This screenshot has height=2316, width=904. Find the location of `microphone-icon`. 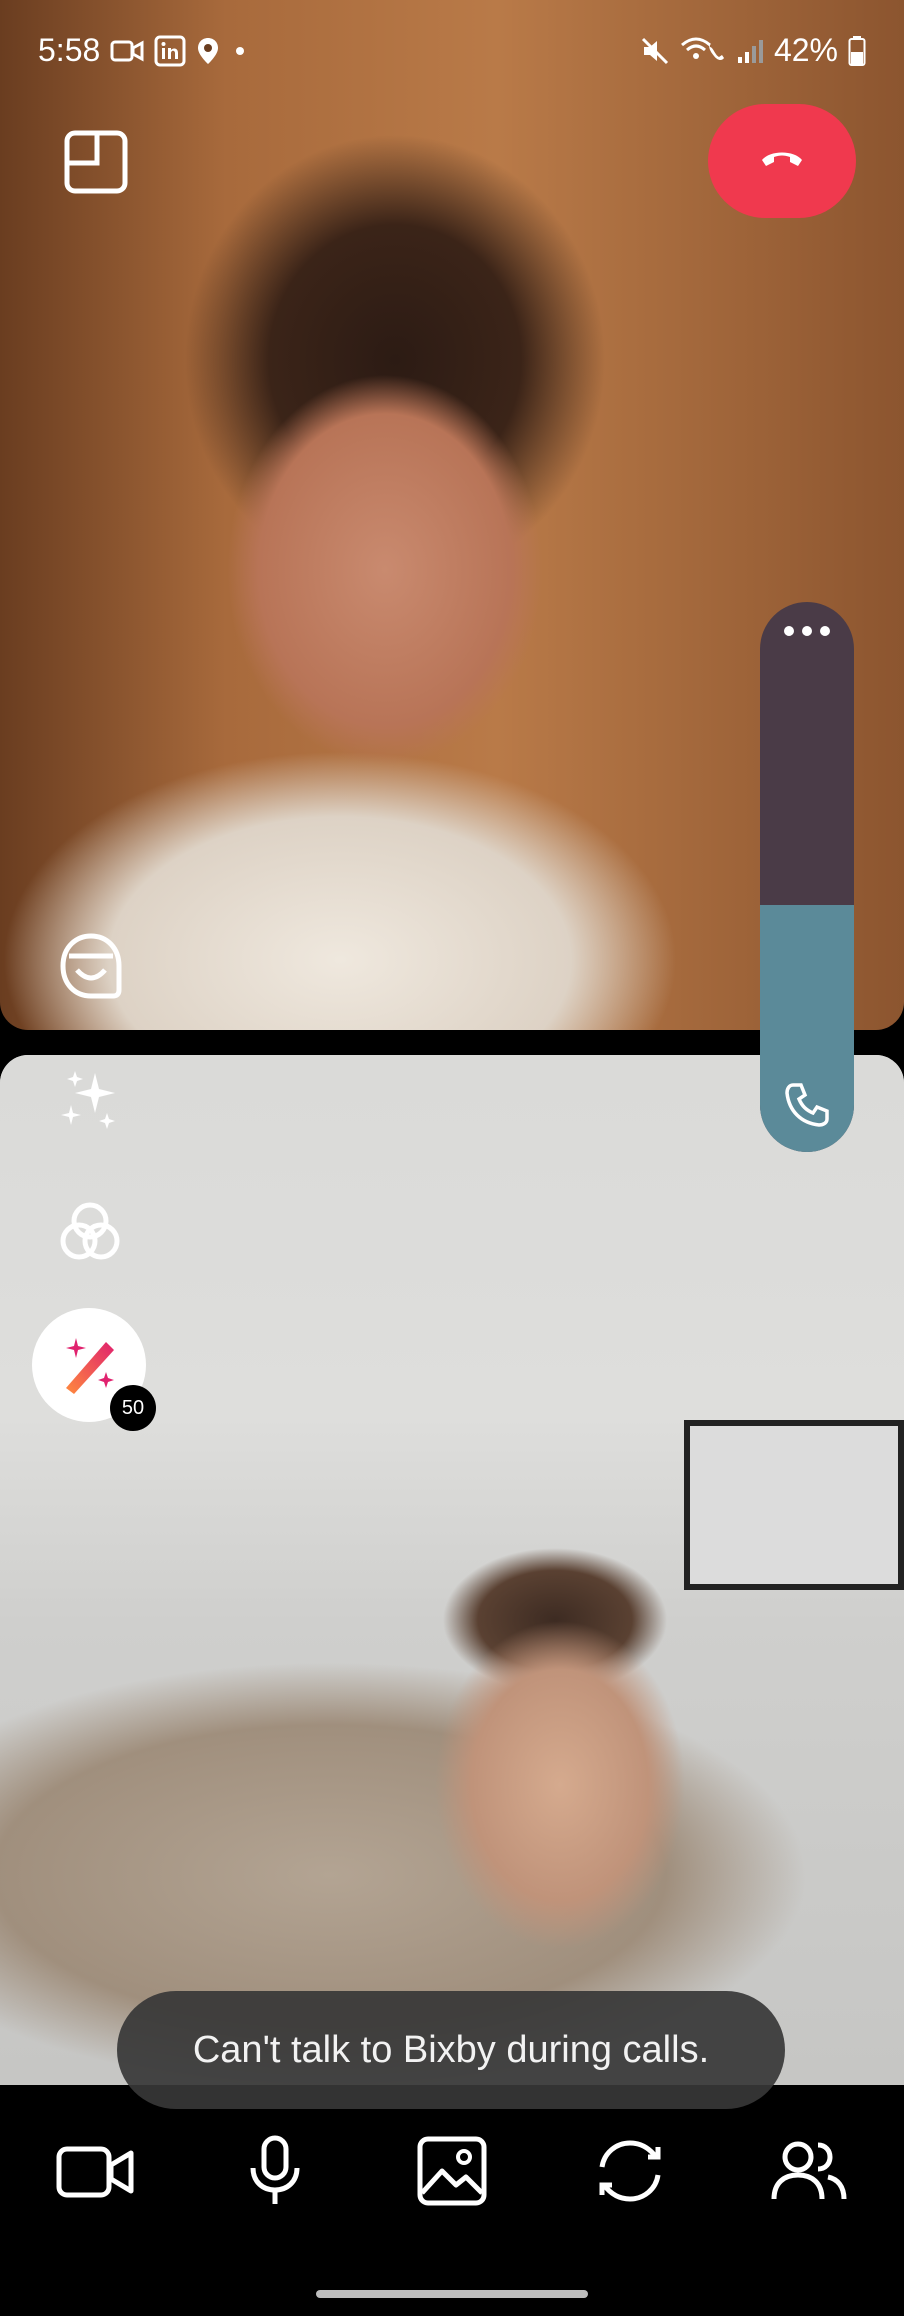

microphone-icon is located at coordinates (275, 2173).